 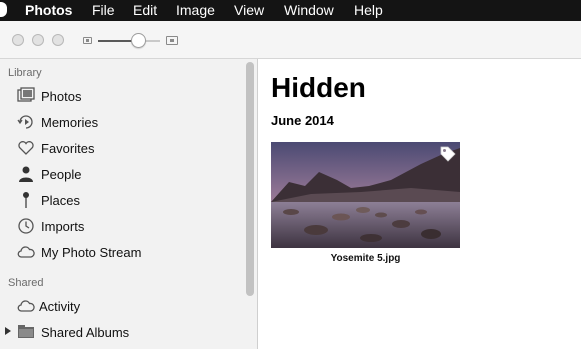 What do you see at coordinates (25, 73) in the screenshot?
I see `library-section-title: Library` at bounding box center [25, 73].